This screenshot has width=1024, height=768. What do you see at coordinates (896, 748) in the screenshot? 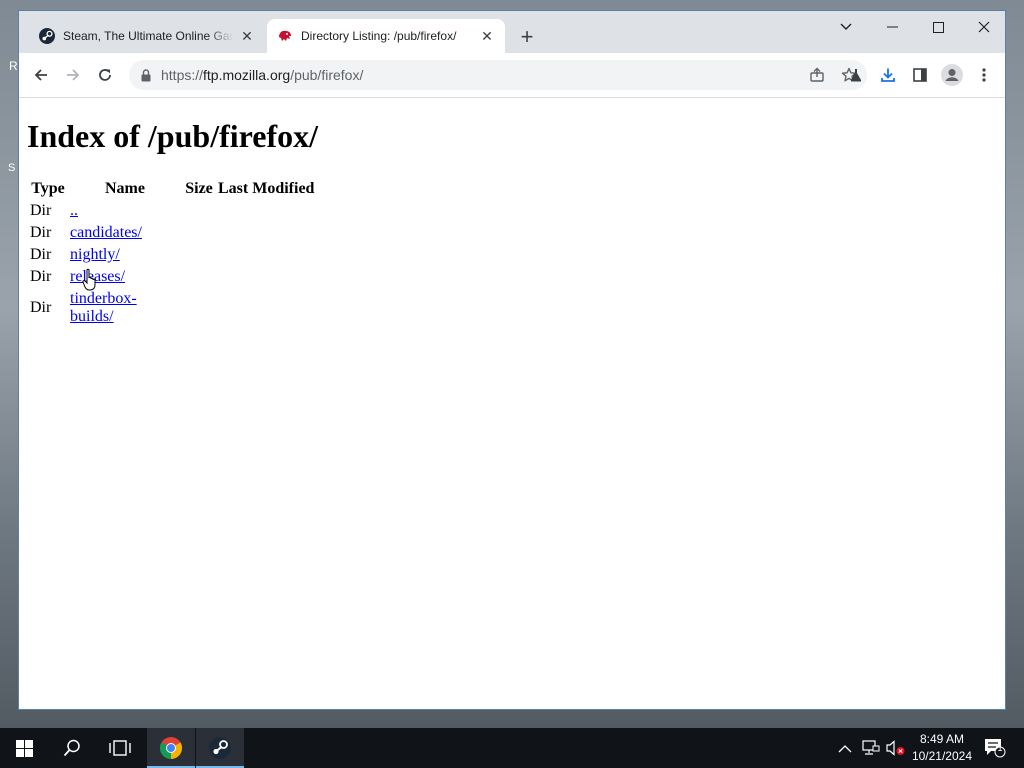
I see `volume-muted-icon` at bounding box center [896, 748].